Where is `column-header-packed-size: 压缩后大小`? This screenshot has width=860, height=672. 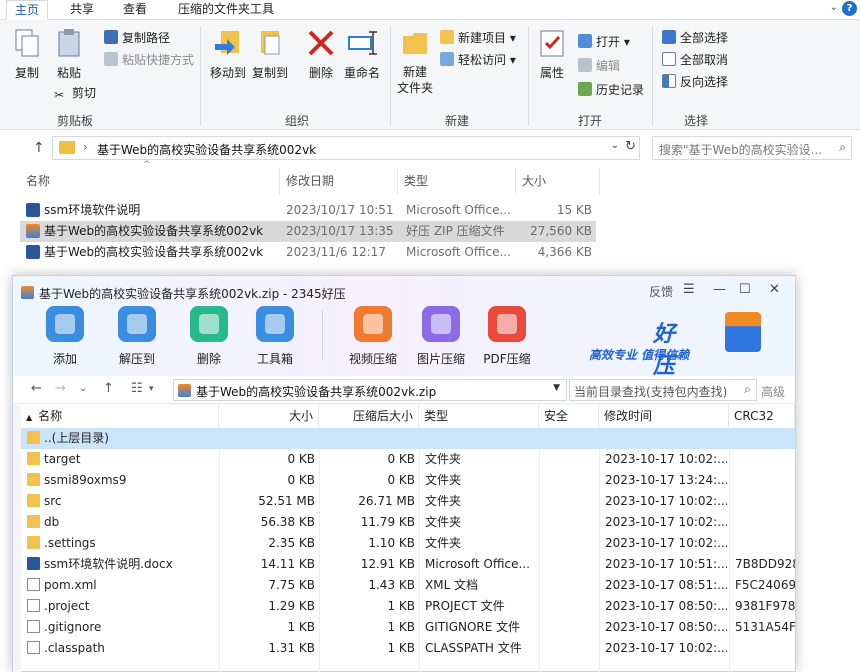
column-header-packed-size: 压缩后大小 is located at coordinates (369, 416).